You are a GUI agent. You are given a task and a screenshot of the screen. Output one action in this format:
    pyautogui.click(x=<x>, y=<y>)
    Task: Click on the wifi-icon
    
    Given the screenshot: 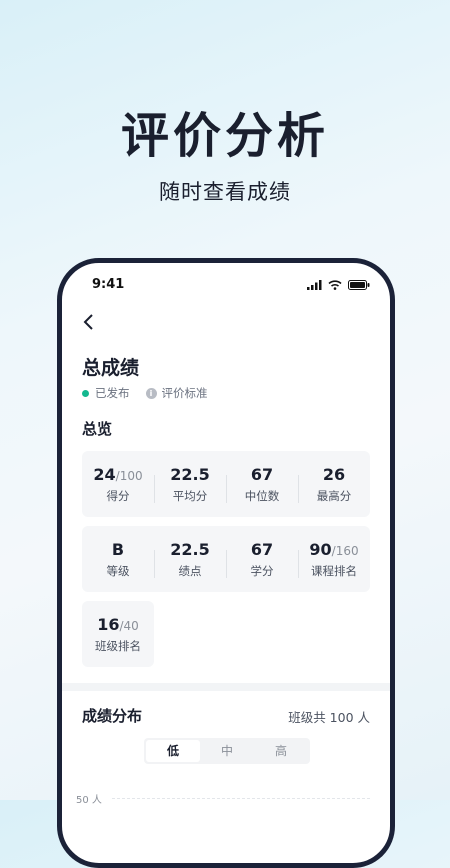 What is the action you would take?
    pyautogui.click(x=335, y=285)
    